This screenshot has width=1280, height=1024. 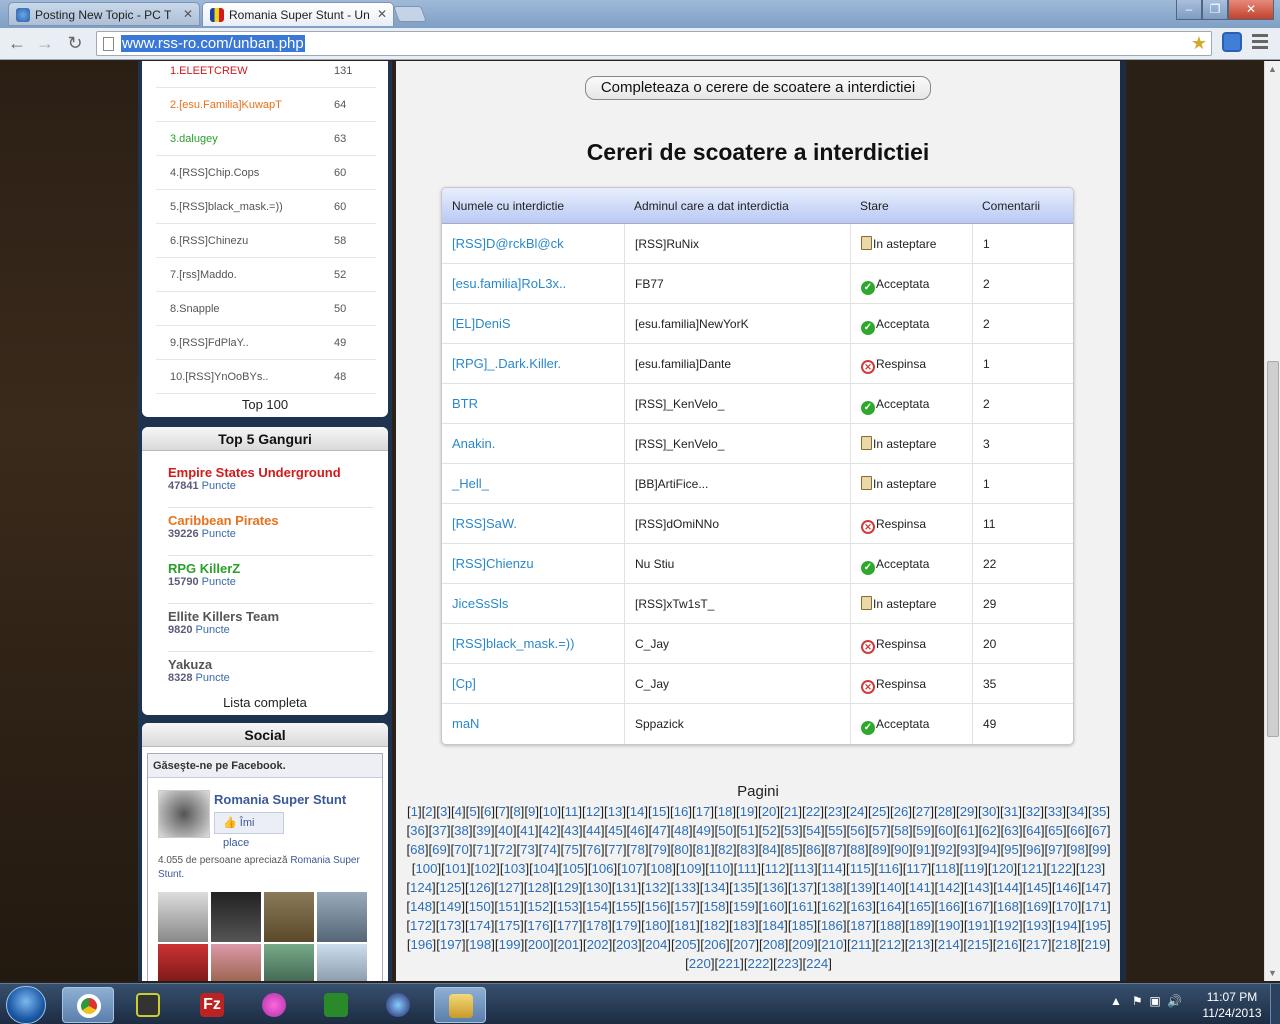 What do you see at coordinates (1099, 849) in the screenshot?
I see `page-link: 99` at bounding box center [1099, 849].